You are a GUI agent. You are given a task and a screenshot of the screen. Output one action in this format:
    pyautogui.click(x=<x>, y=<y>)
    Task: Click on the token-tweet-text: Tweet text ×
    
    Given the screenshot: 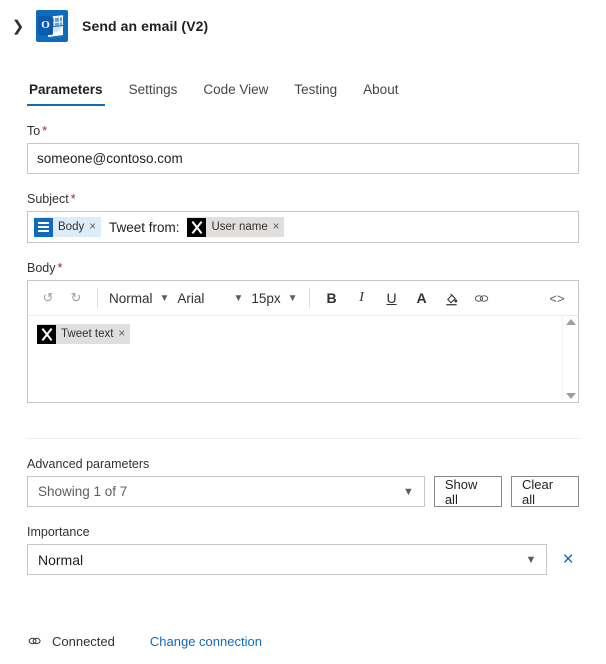 What is the action you would take?
    pyautogui.click(x=84, y=334)
    